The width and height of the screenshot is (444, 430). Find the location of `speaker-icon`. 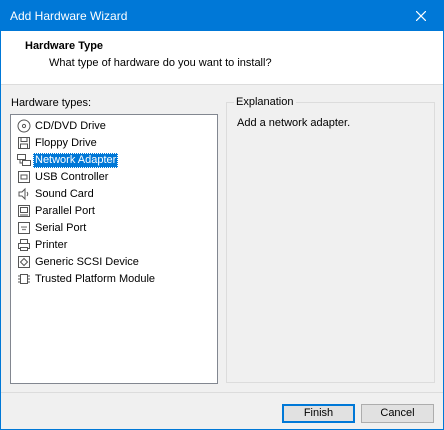

speaker-icon is located at coordinates (24, 194).